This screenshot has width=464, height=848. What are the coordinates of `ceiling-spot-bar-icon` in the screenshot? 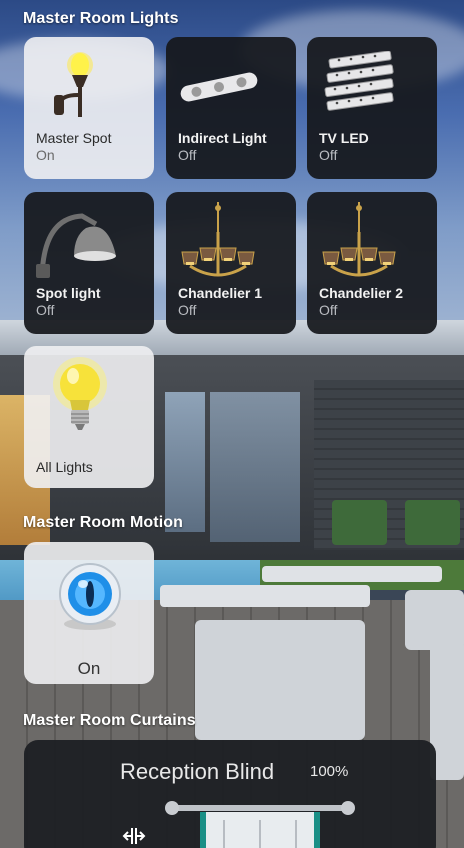 It's located at (219, 89).